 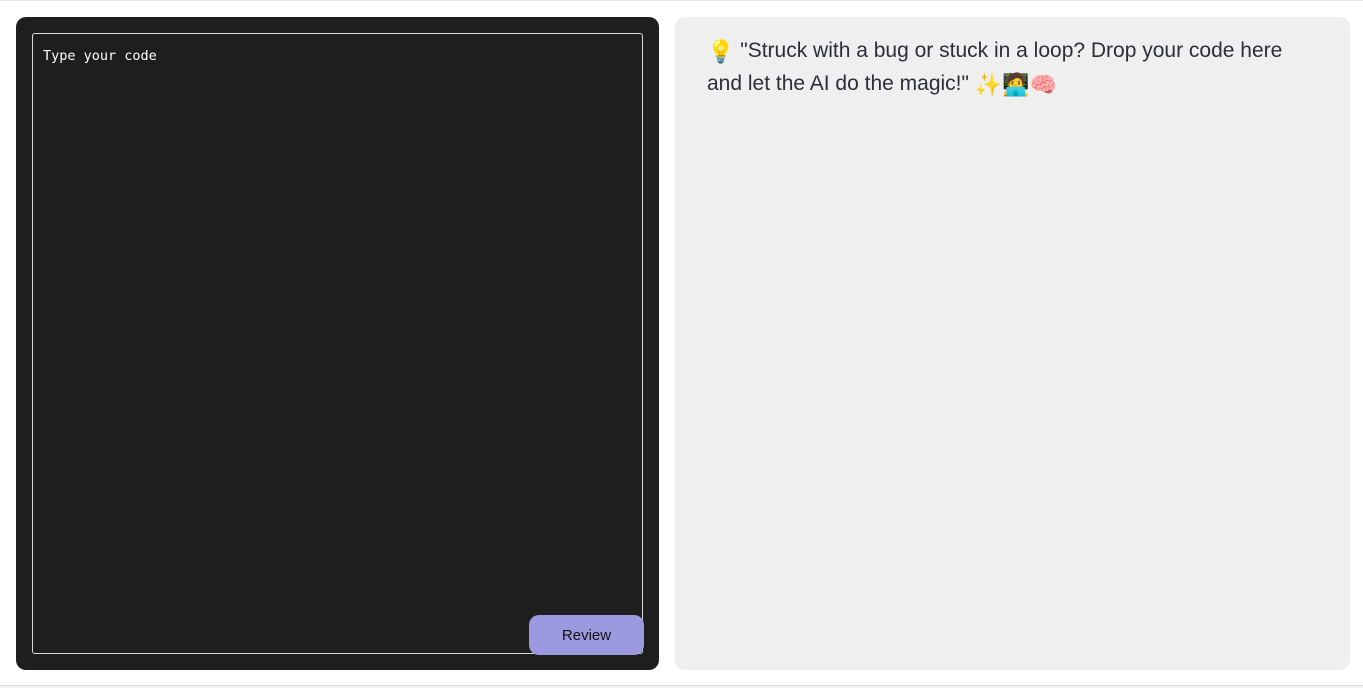 I want to click on sparkles-icon: ✨, so click(x=988, y=84).